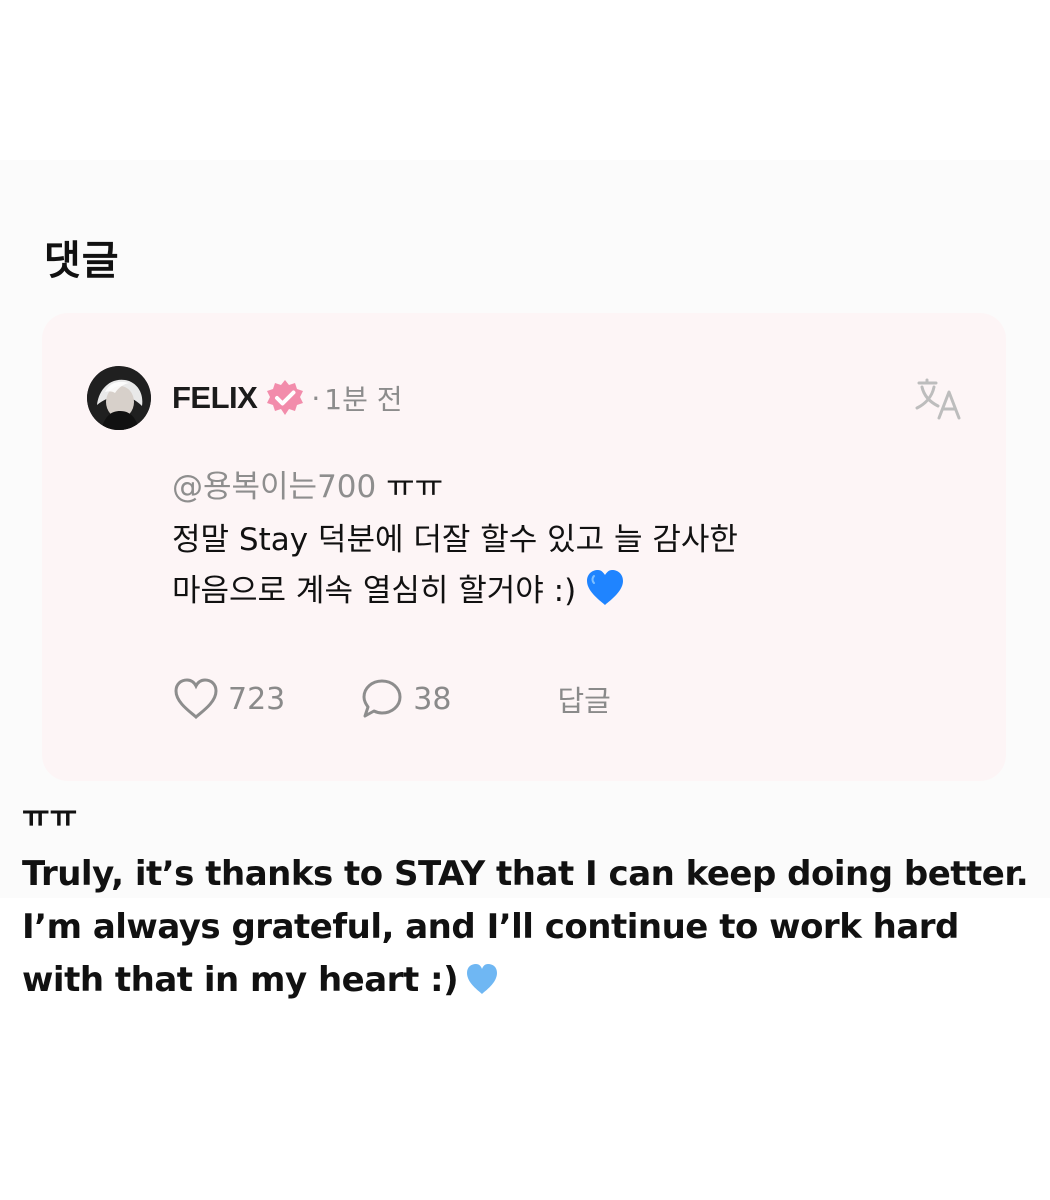 The width and height of the screenshot is (1050, 1200). What do you see at coordinates (363, 399) in the screenshot?
I see `comment-time: 1분 전` at bounding box center [363, 399].